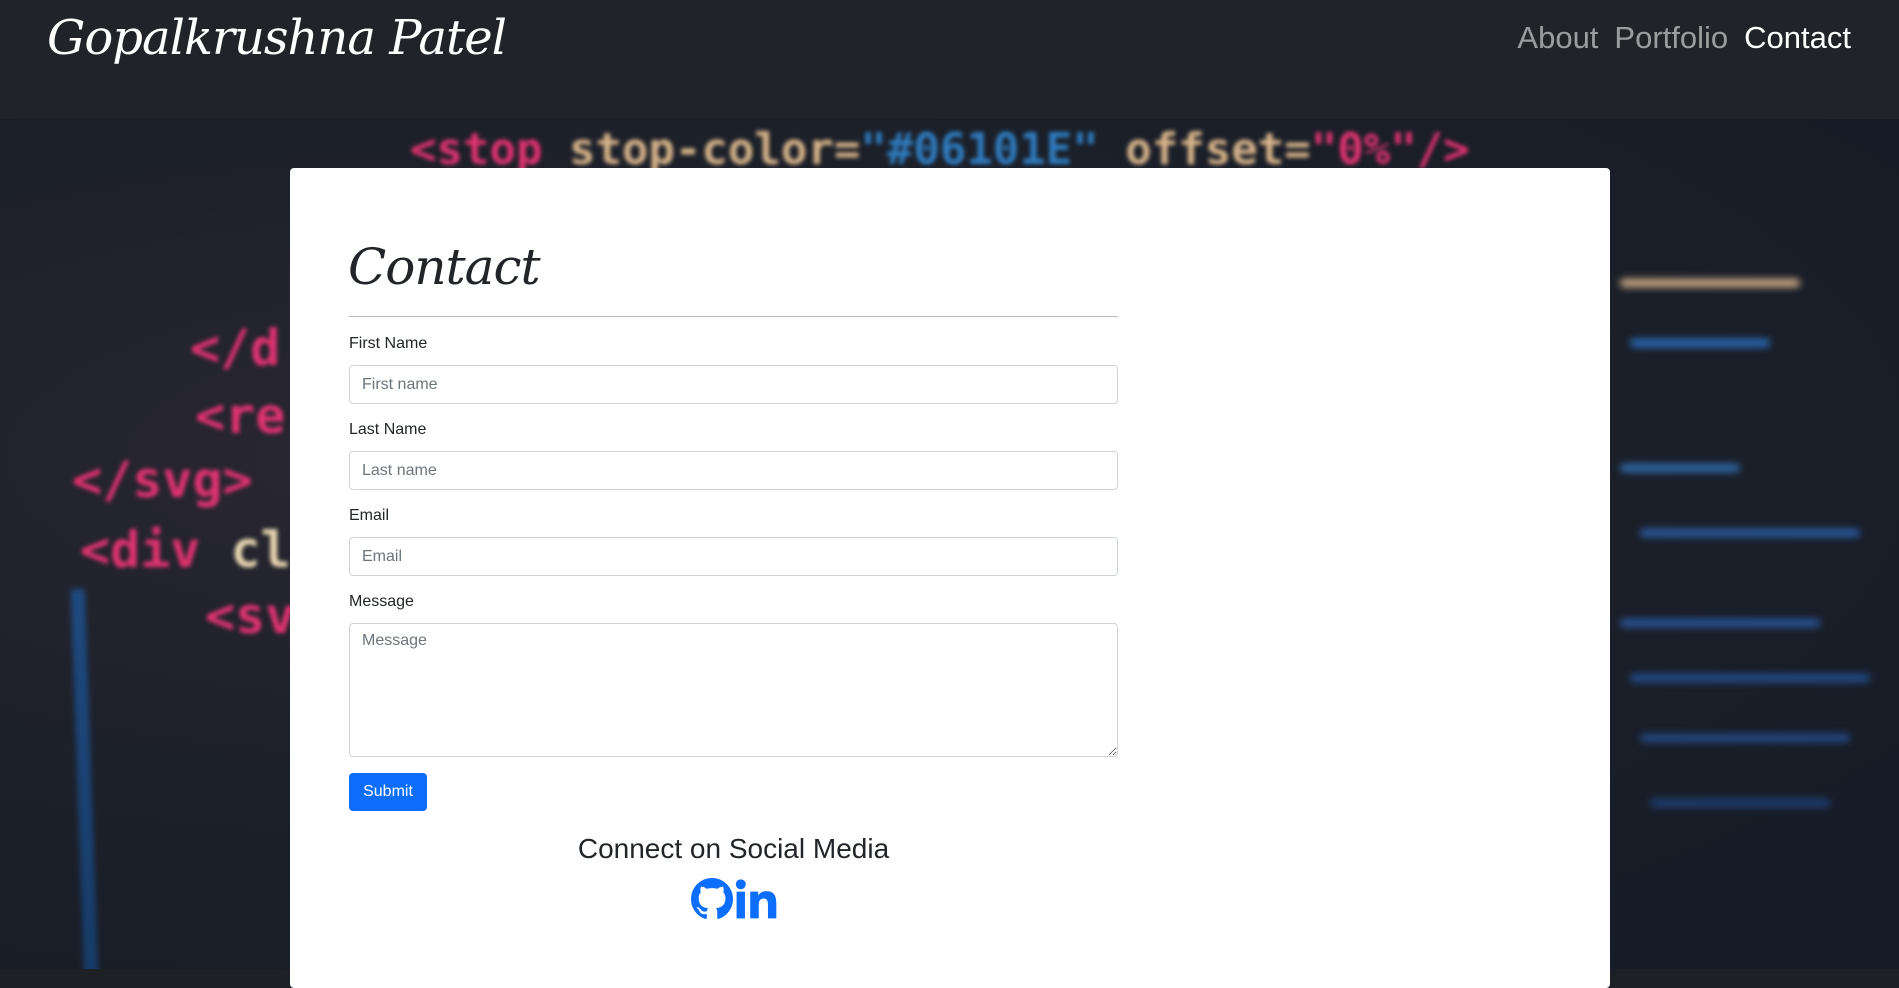  I want to click on last-name-label: Last Name, so click(388, 429).